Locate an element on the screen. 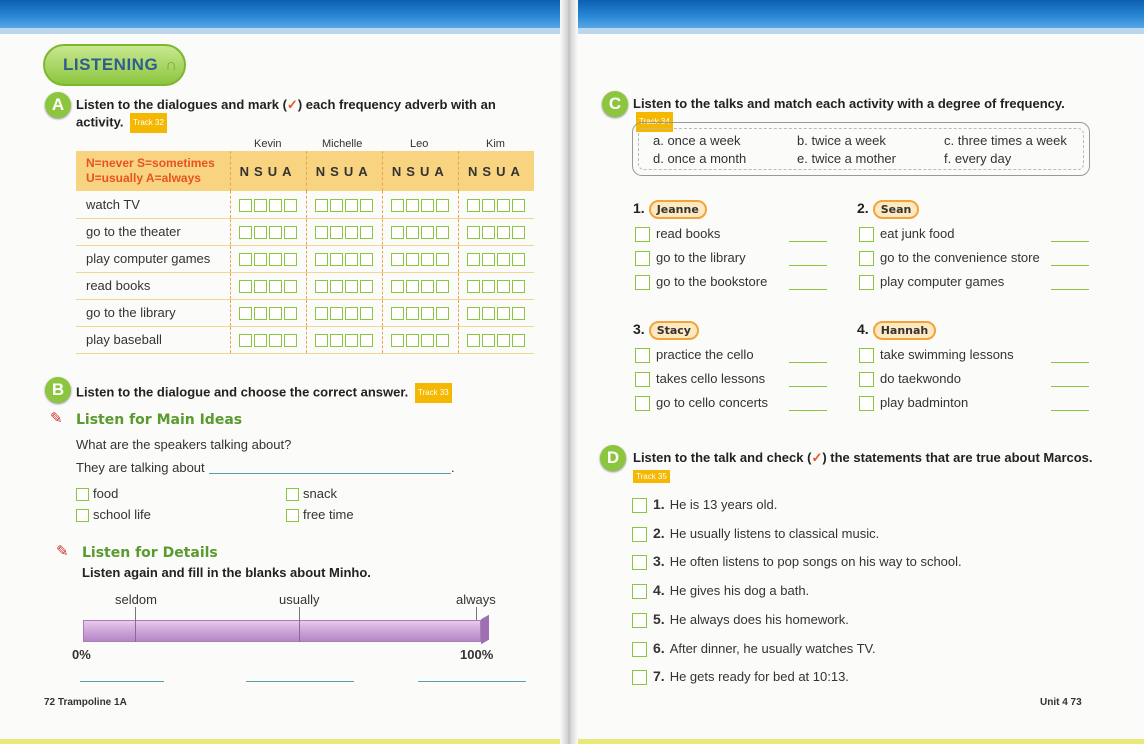 Image resolution: width=1144 pixels, height=744 pixels. list-item: do taekwondo is located at coordinates (910, 379).